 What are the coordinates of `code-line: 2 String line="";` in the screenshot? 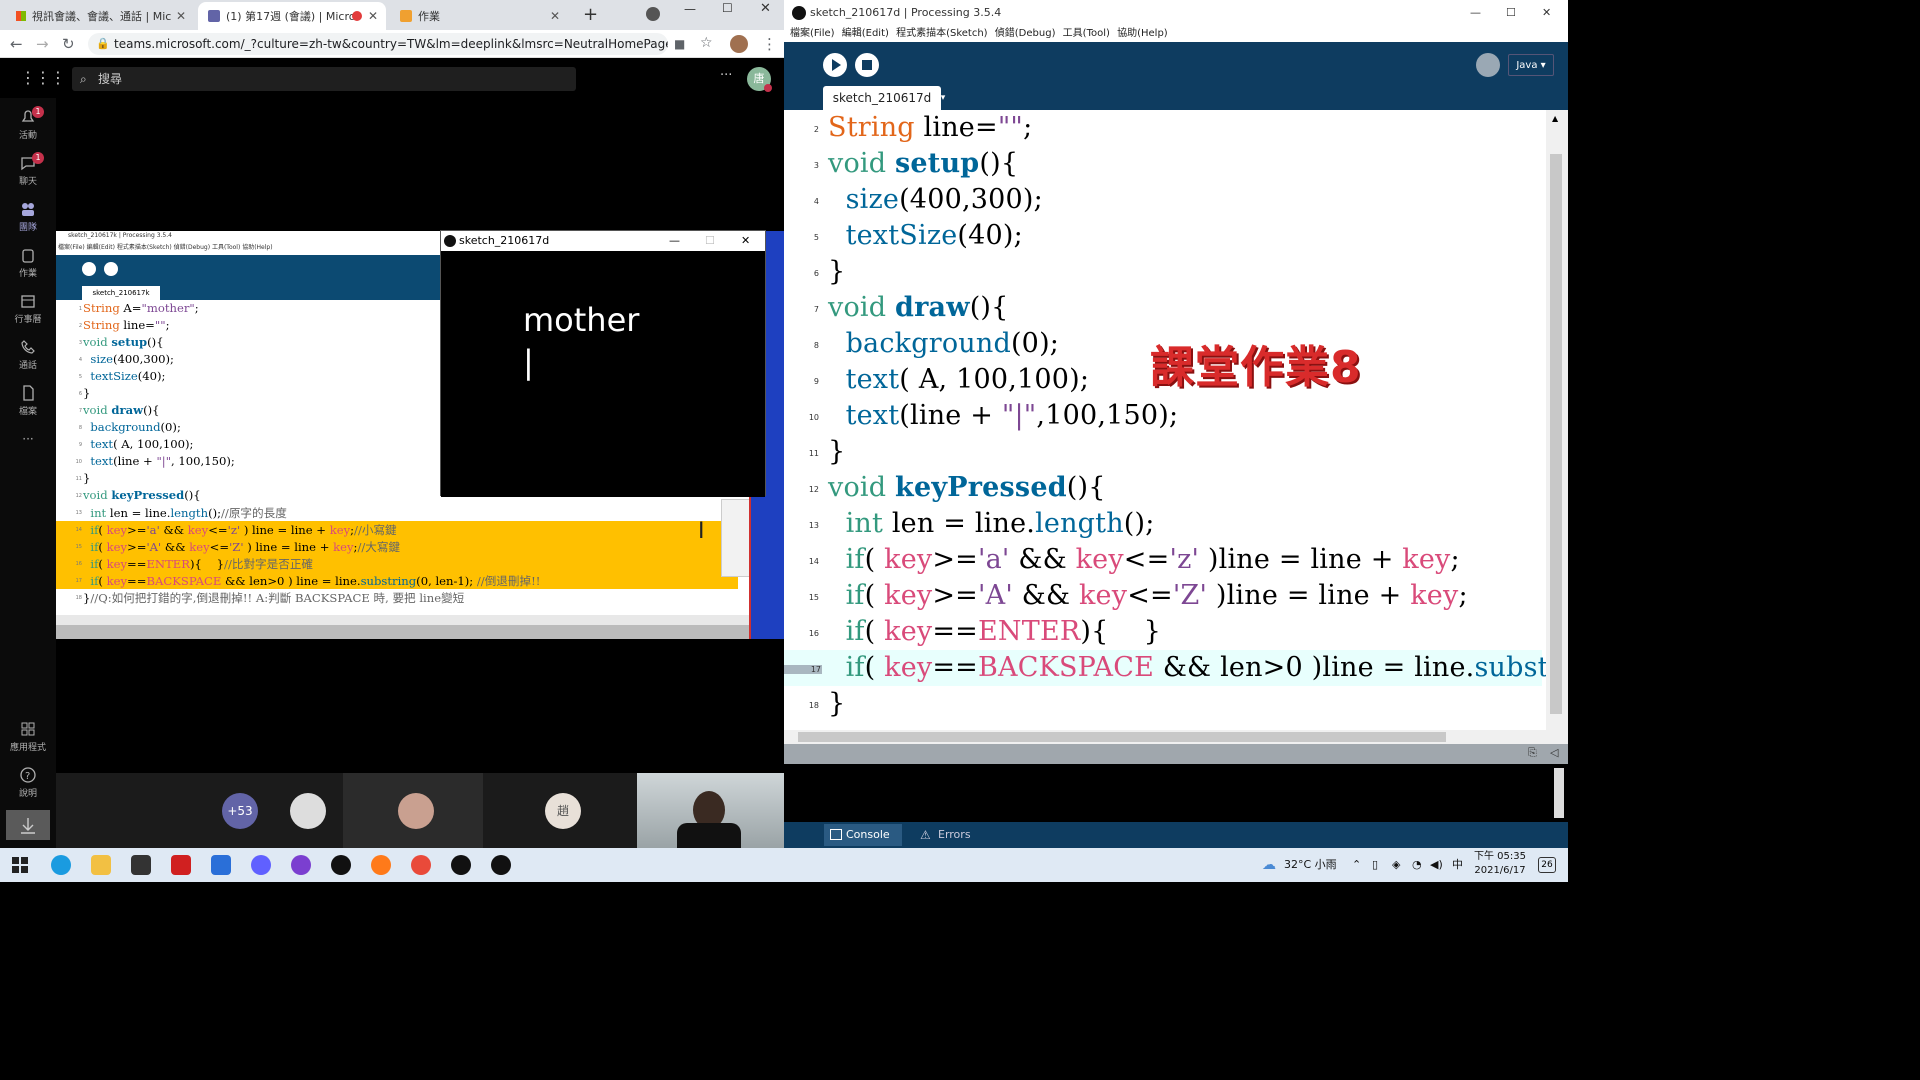 It's located at (1163, 128).